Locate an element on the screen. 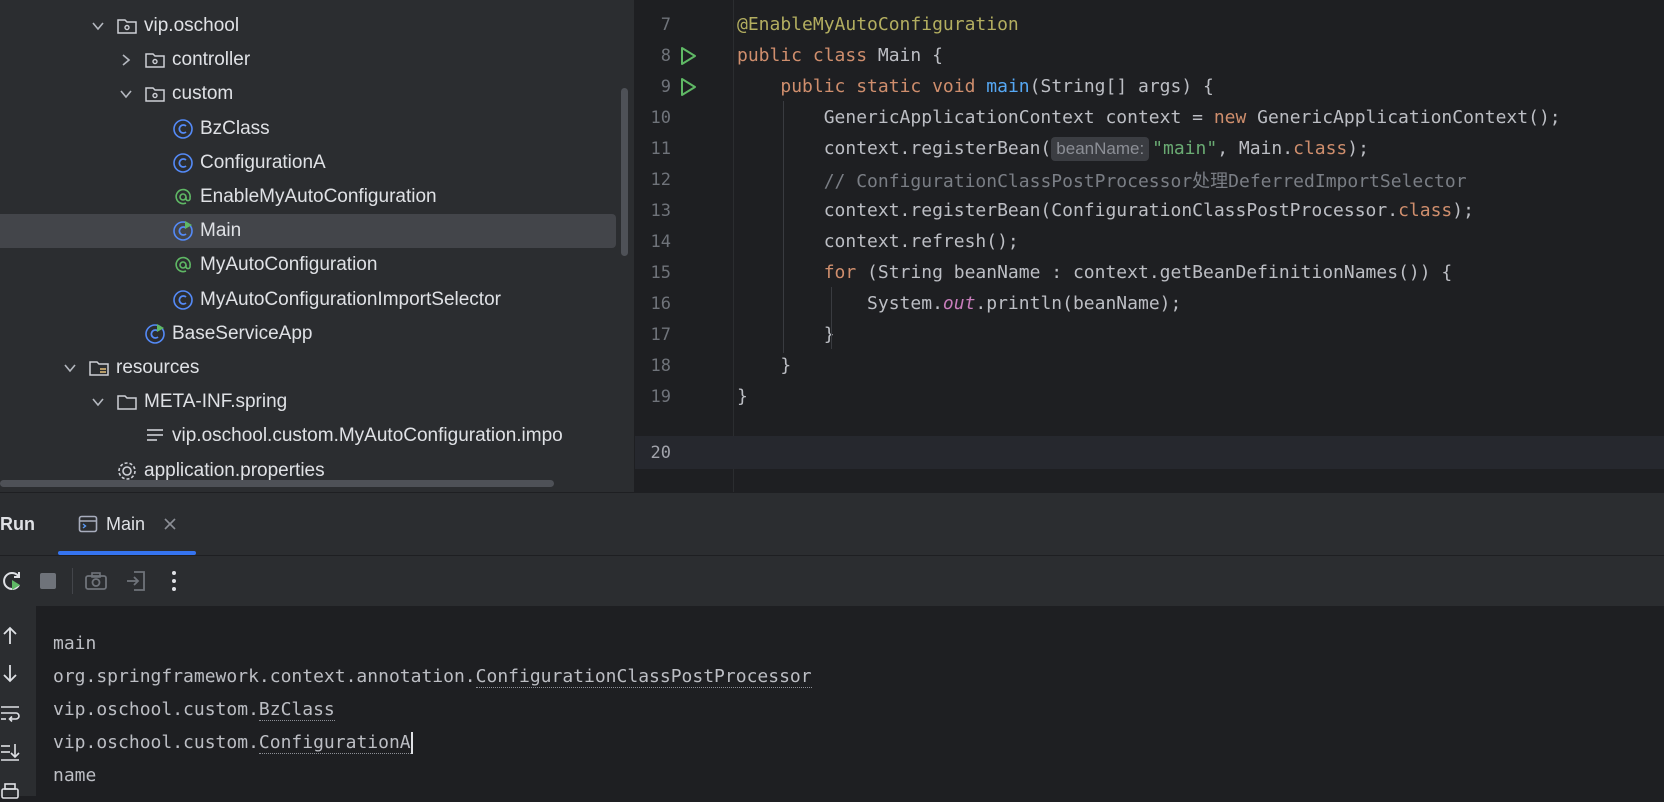  tree-vertical-scrollbar is located at coordinates (624, 172).